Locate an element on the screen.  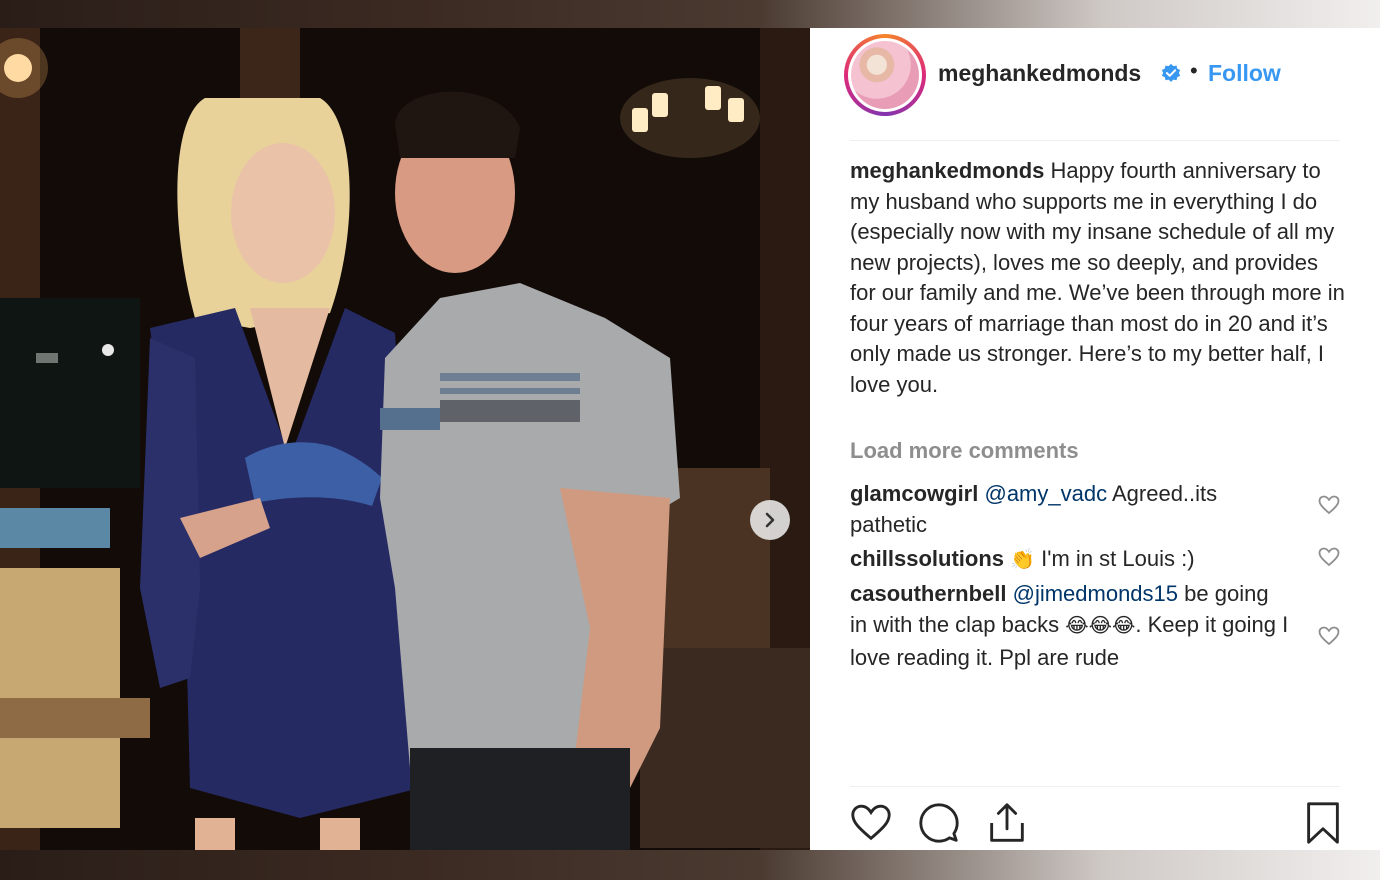
share-icon is located at coordinates (1007, 823).